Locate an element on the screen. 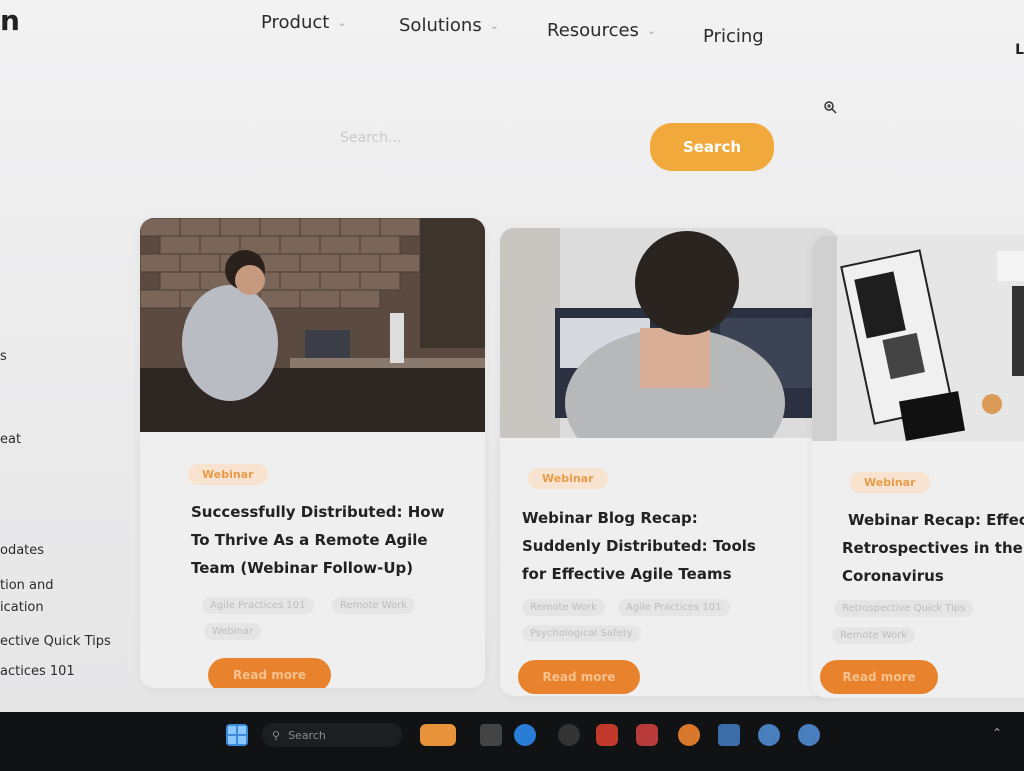 This screenshot has width=1024, height=771. nav-product-label: Product is located at coordinates (295, 22).